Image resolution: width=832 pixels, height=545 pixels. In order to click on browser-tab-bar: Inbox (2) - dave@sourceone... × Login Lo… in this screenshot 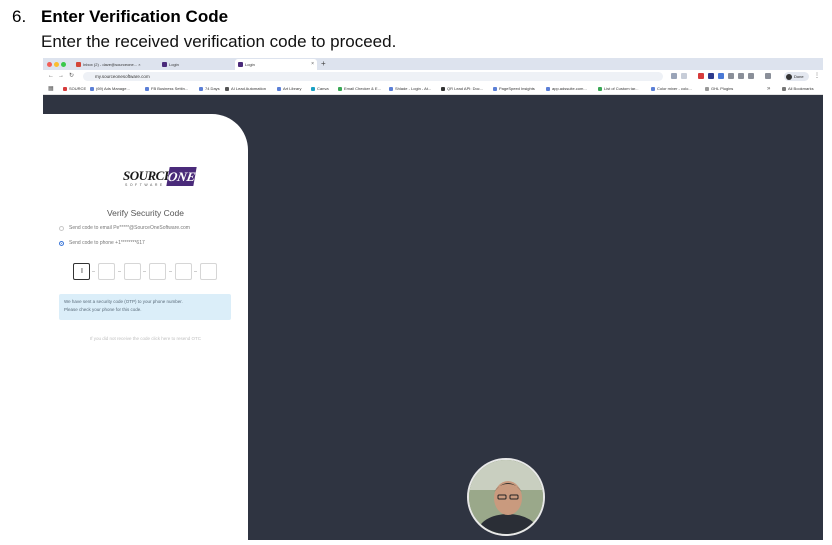, I will do `click(433, 64)`.